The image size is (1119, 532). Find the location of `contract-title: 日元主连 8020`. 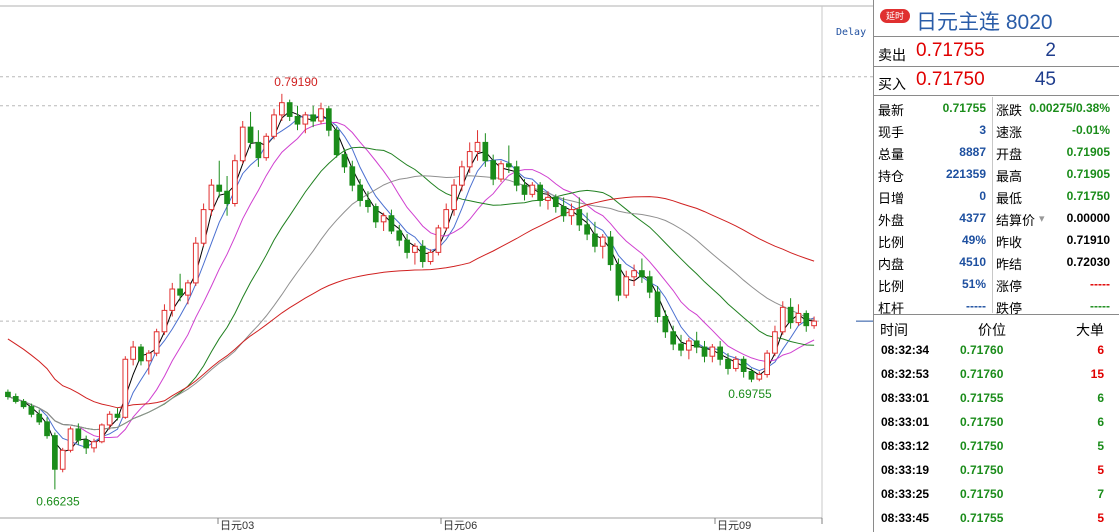

contract-title: 日元主连 8020 is located at coordinates (984, 21).